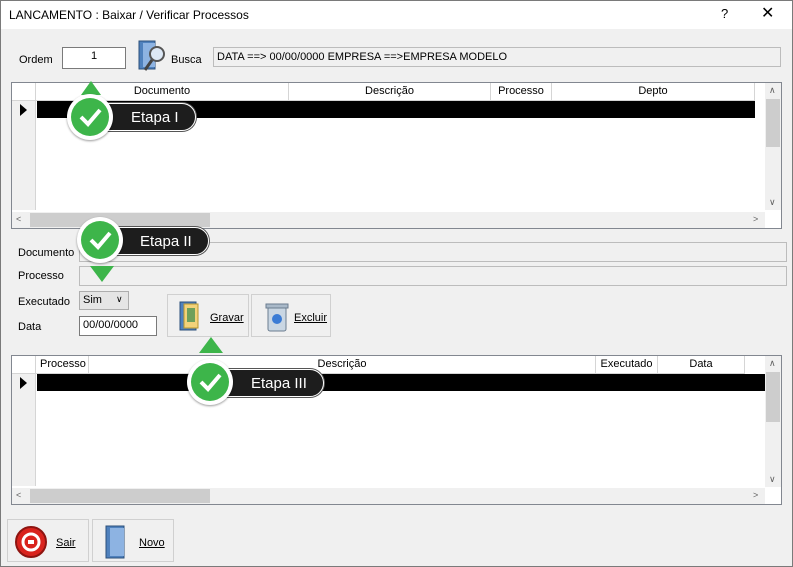 Image resolution: width=793 pixels, height=567 pixels. What do you see at coordinates (208, 315) in the screenshot?
I see `gravar-button: Gravar` at bounding box center [208, 315].